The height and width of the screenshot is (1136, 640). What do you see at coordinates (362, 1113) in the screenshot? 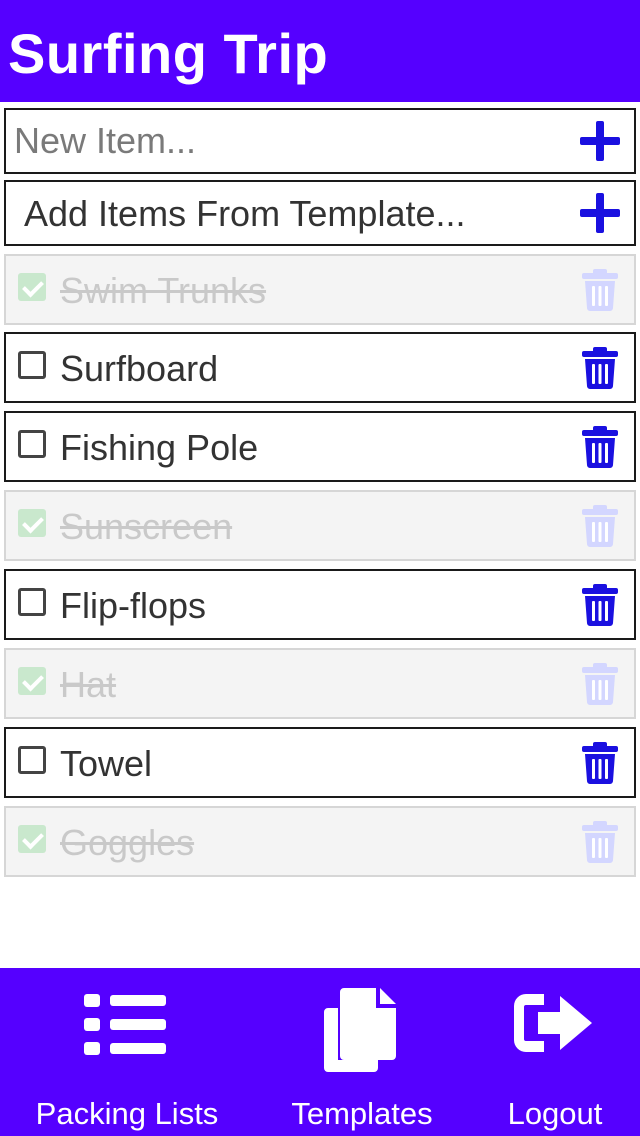
I see `nav-label: Templates` at bounding box center [362, 1113].